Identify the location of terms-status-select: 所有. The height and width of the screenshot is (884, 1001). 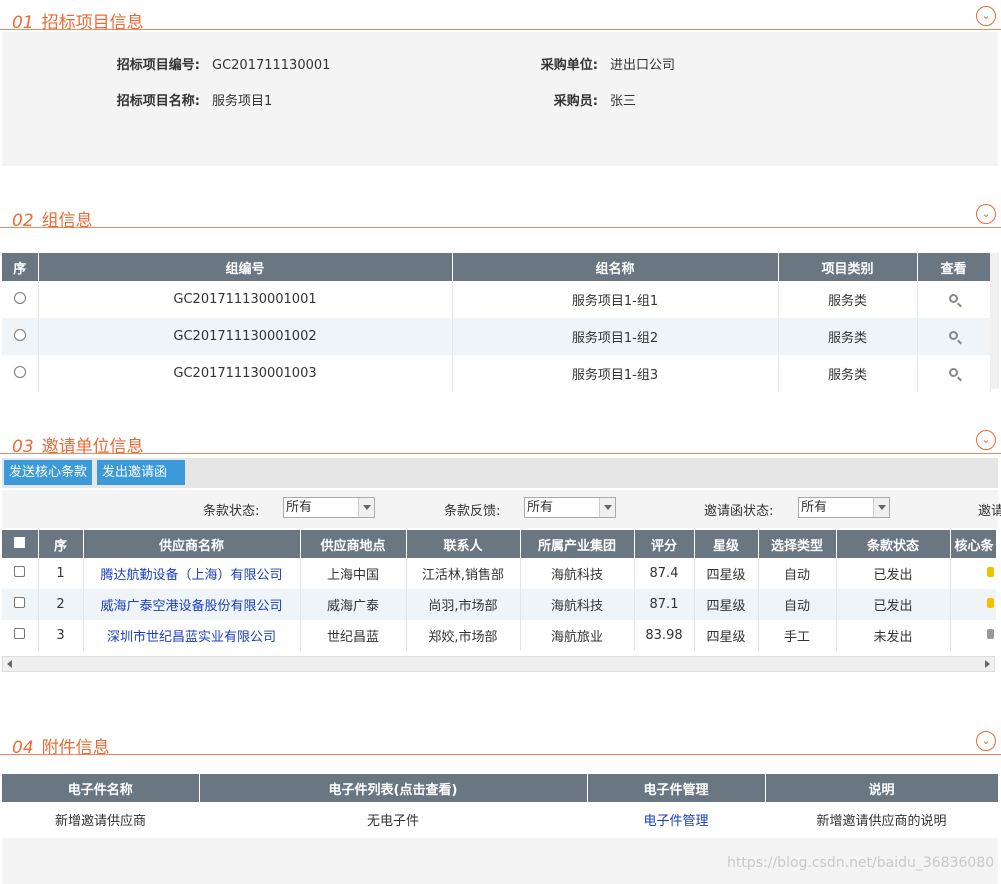
(329, 507).